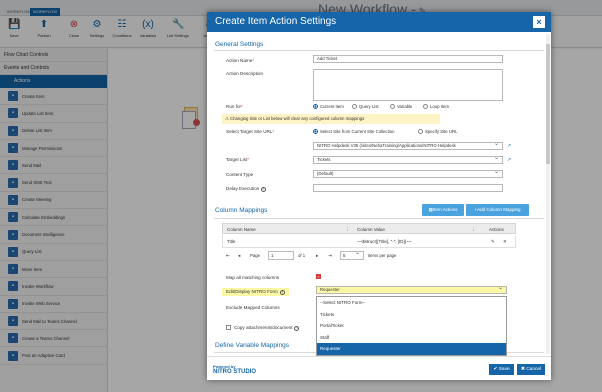 This screenshot has width=602, height=392. What do you see at coordinates (352, 255) in the screenshot?
I see `page-size-select: 5` at bounding box center [352, 255].